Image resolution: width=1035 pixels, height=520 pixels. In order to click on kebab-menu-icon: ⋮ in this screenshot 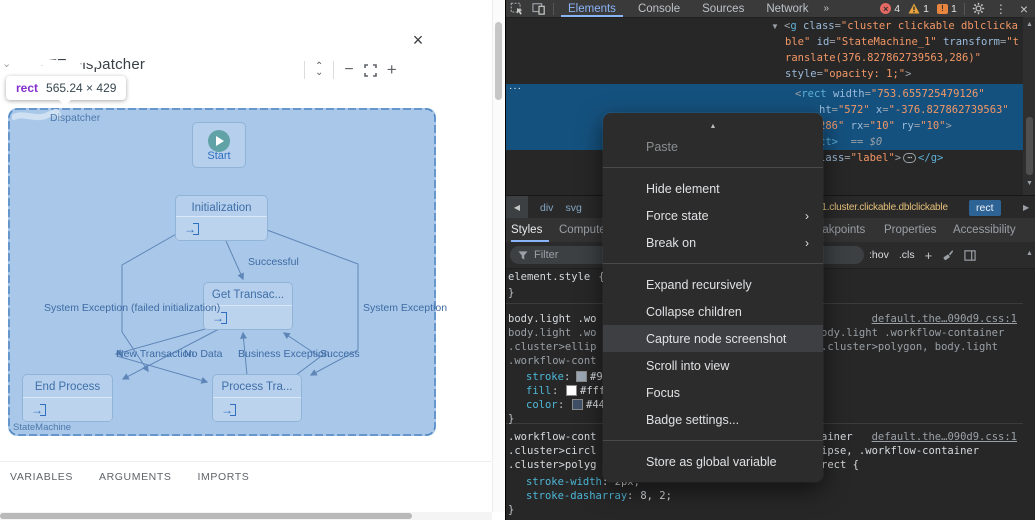, I will do `click(1001, 9)`.